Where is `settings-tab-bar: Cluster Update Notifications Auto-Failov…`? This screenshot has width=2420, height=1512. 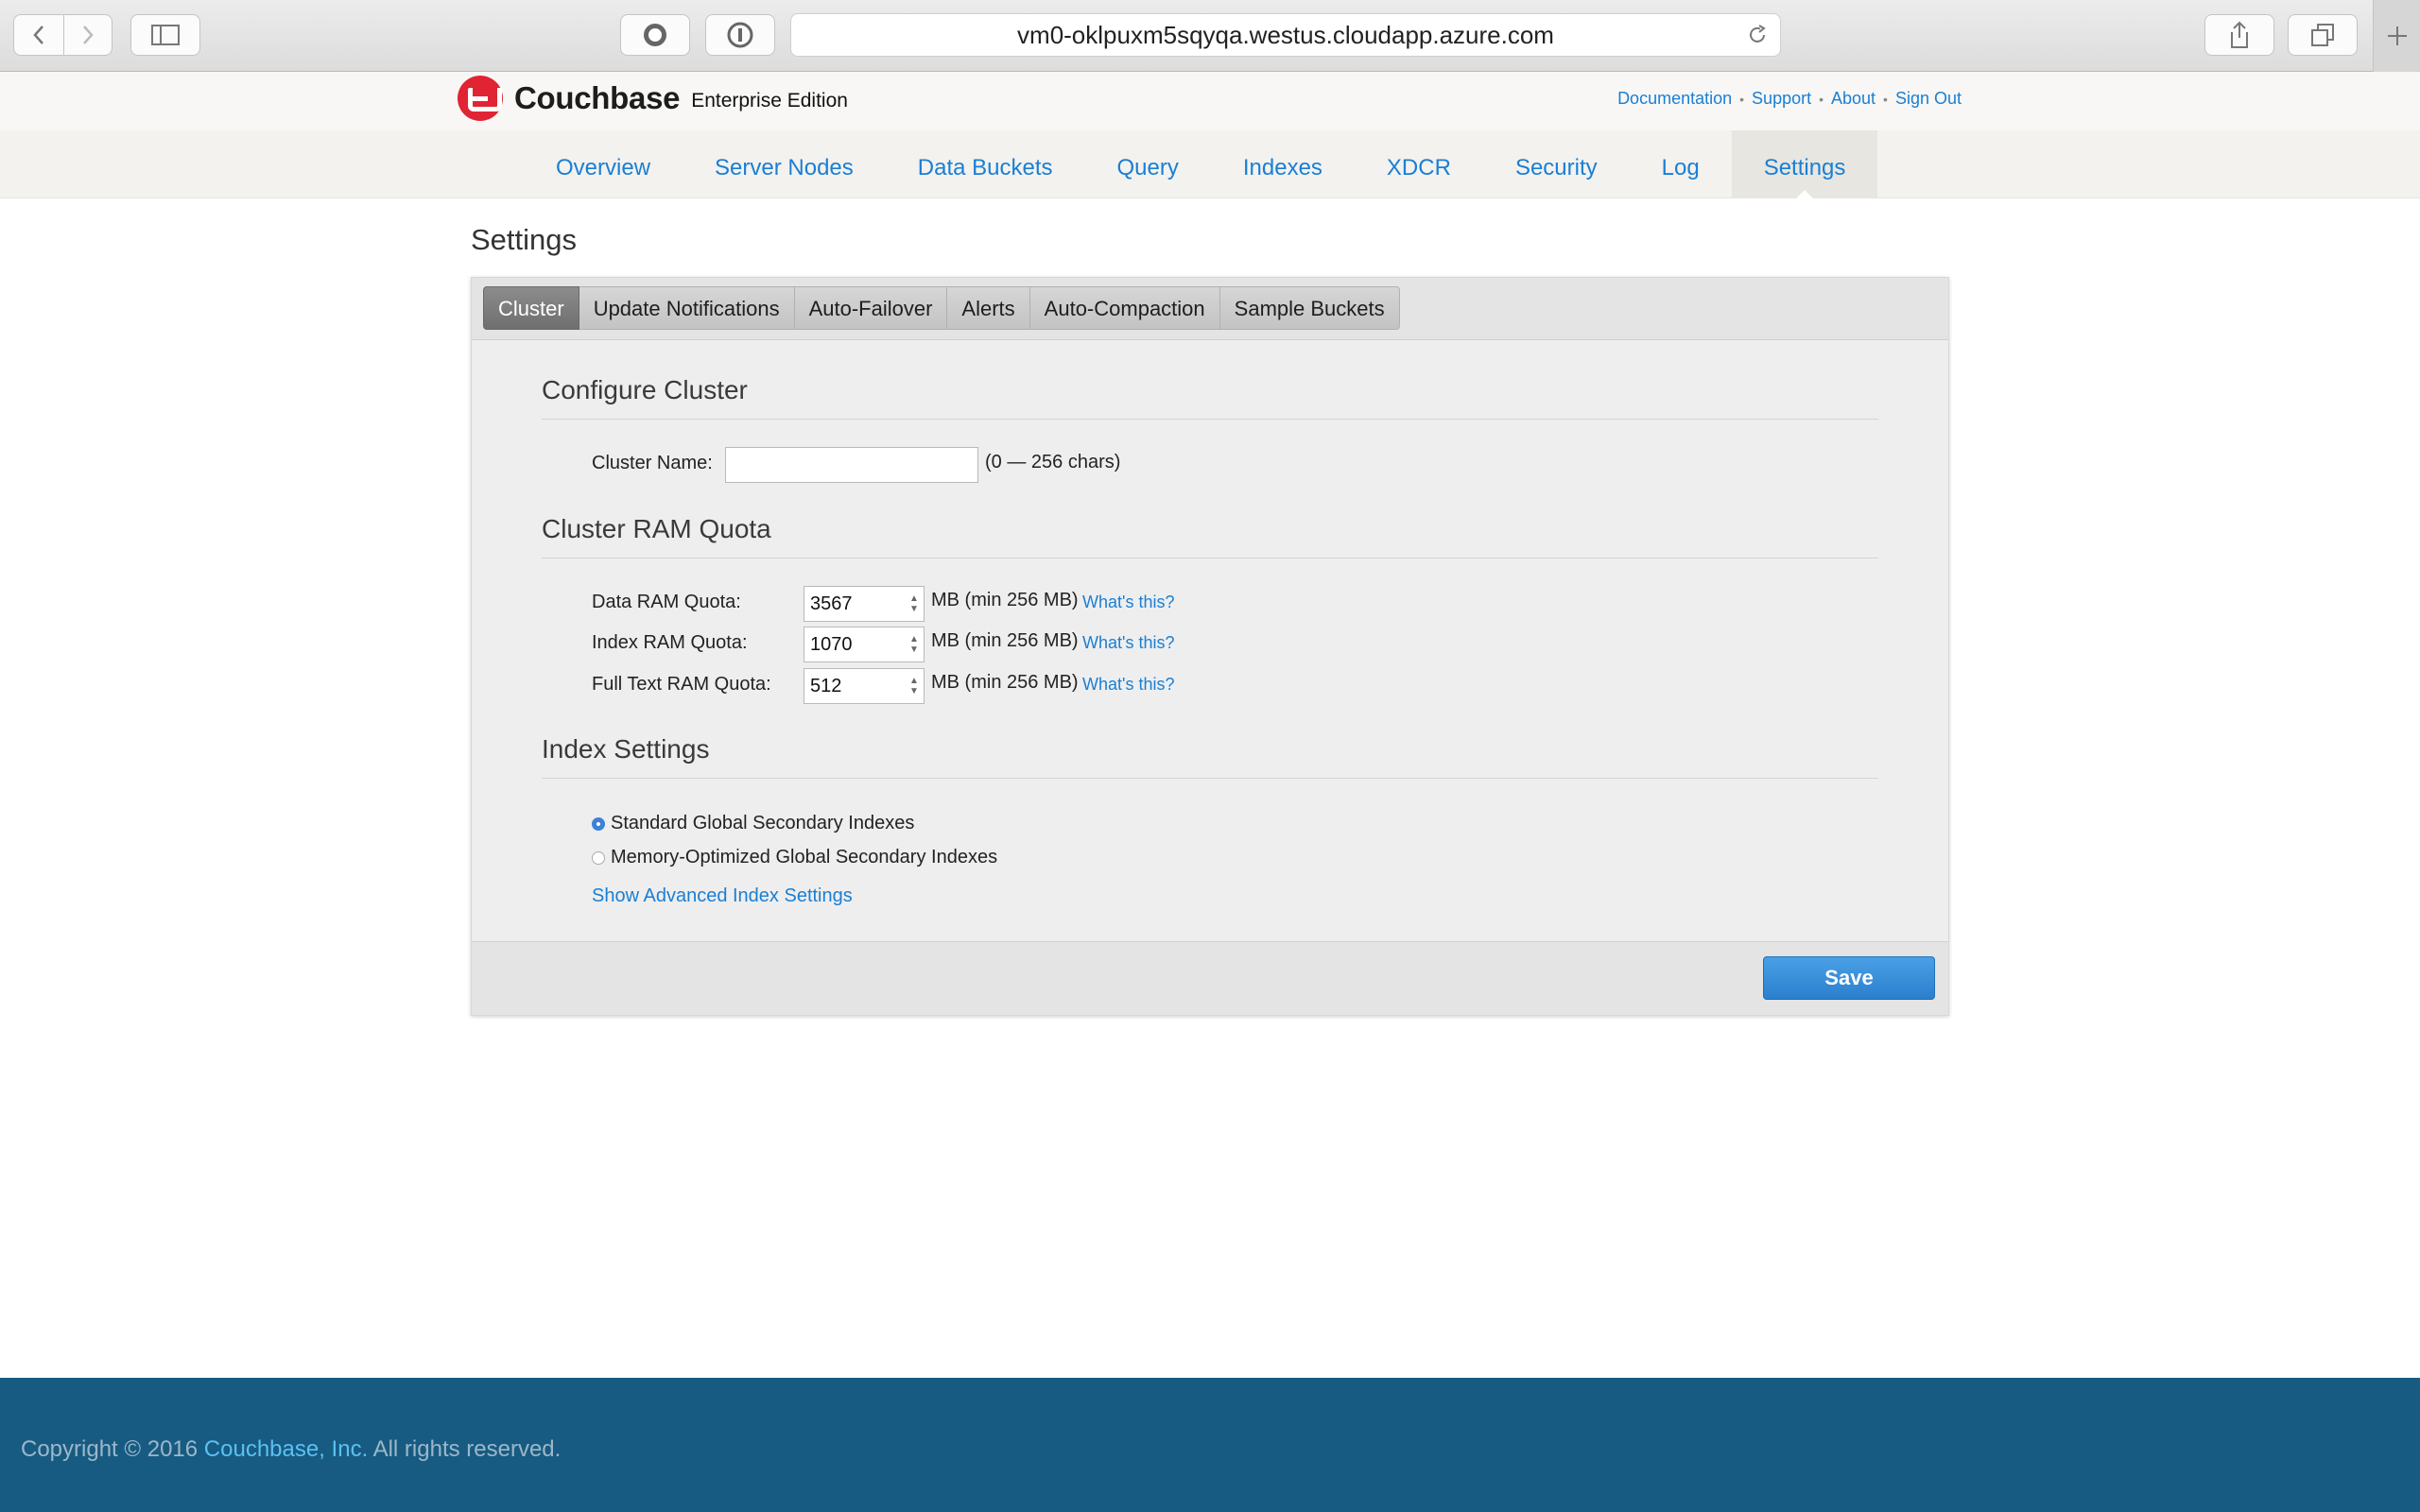
settings-tab-bar: Cluster Update Notifications Auto-Failov… is located at coordinates (1210, 309).